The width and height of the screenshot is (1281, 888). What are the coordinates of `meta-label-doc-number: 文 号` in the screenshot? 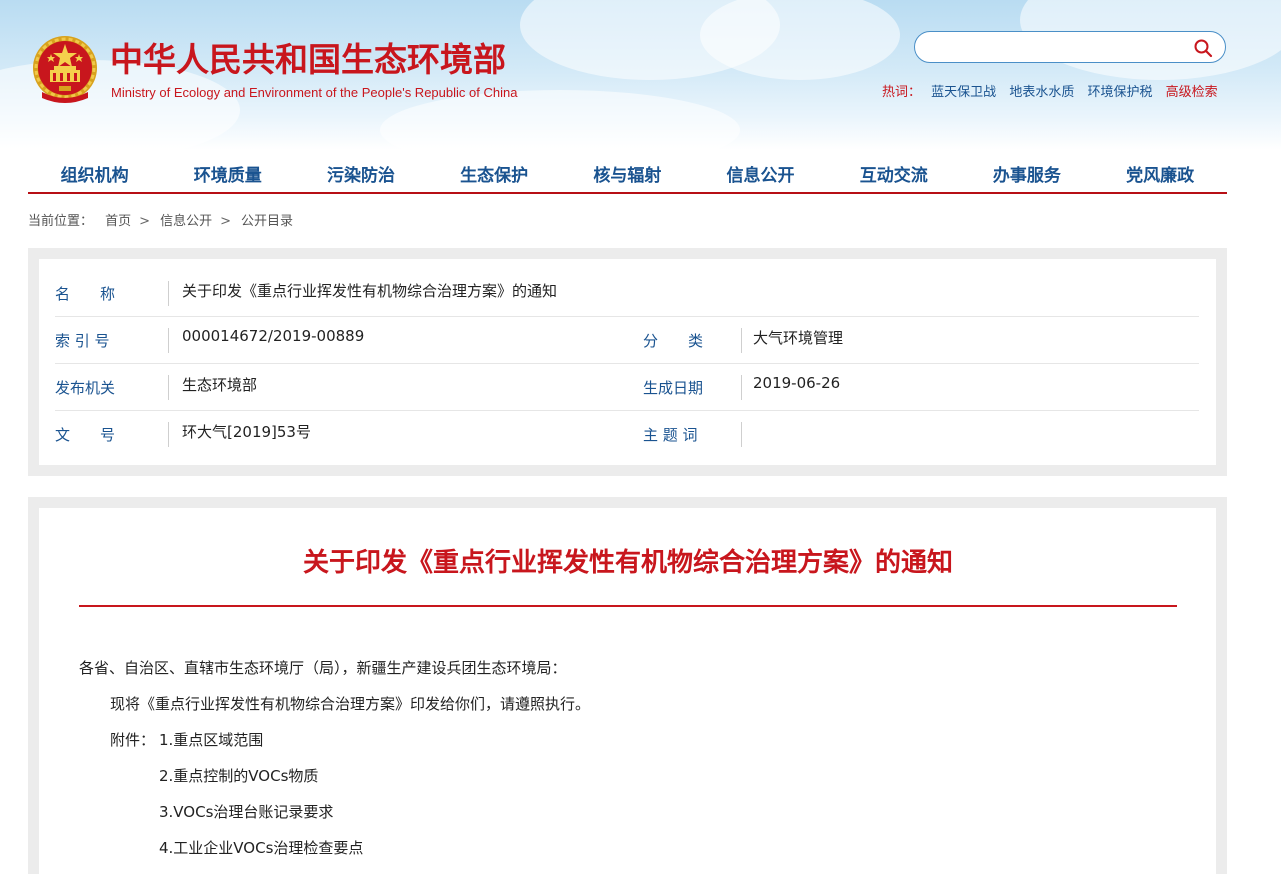 It's located at (85, 435).